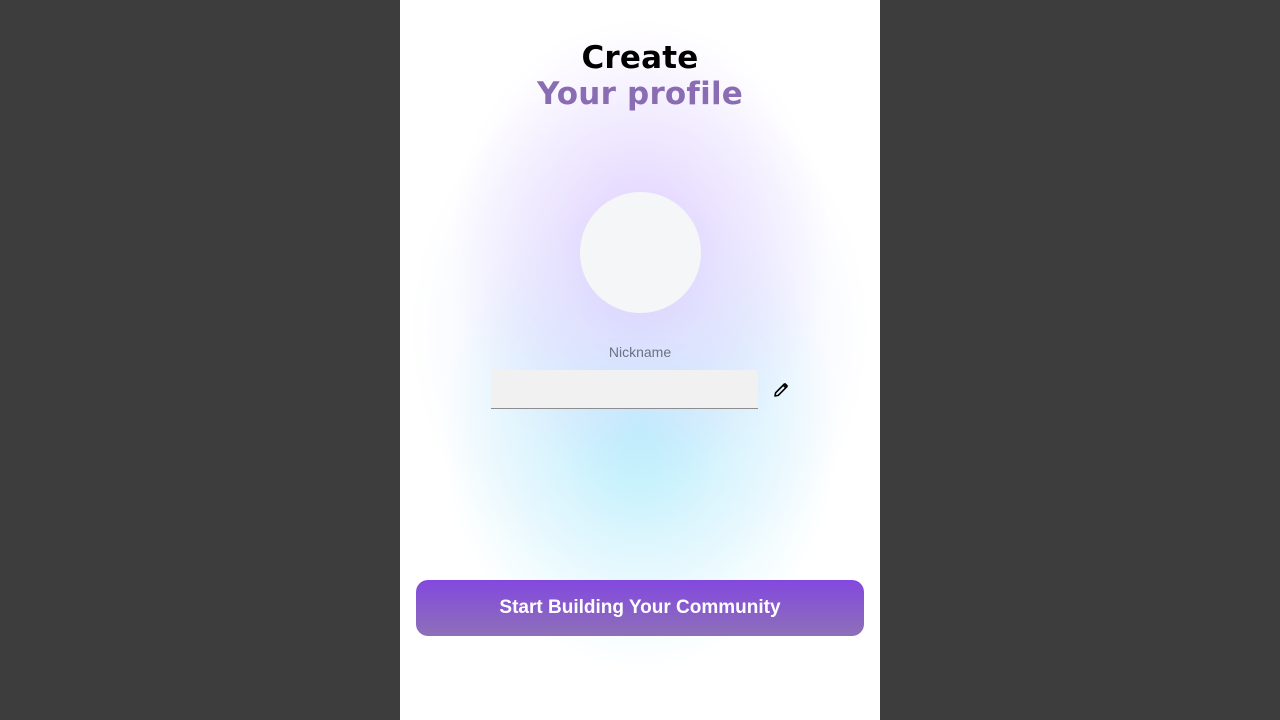 This screenshot has width=1280, height=720. I want to click on avatar-picker, so click(640, 252).